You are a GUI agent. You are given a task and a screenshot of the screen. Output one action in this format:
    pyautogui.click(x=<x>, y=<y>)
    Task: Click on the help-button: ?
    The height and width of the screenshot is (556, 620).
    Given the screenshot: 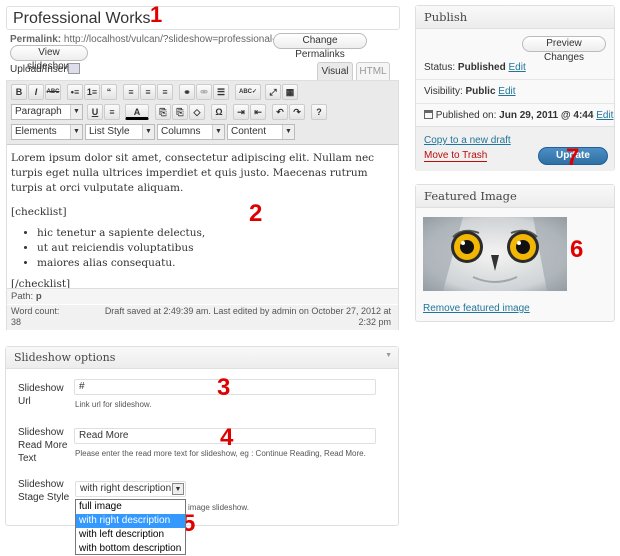 What is the action you would take?
    pyautogui.click(x=319, y=112)
    